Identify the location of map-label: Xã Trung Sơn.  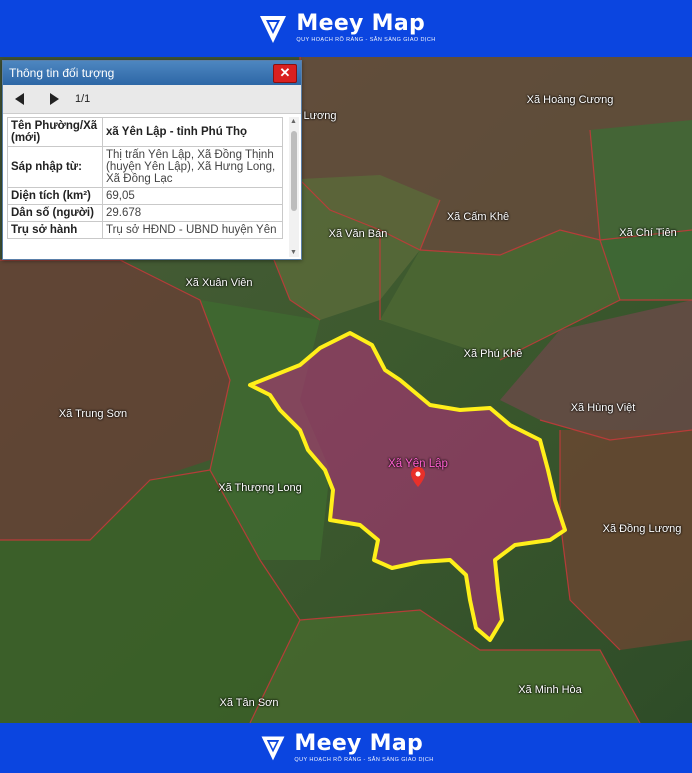
(93, 414).